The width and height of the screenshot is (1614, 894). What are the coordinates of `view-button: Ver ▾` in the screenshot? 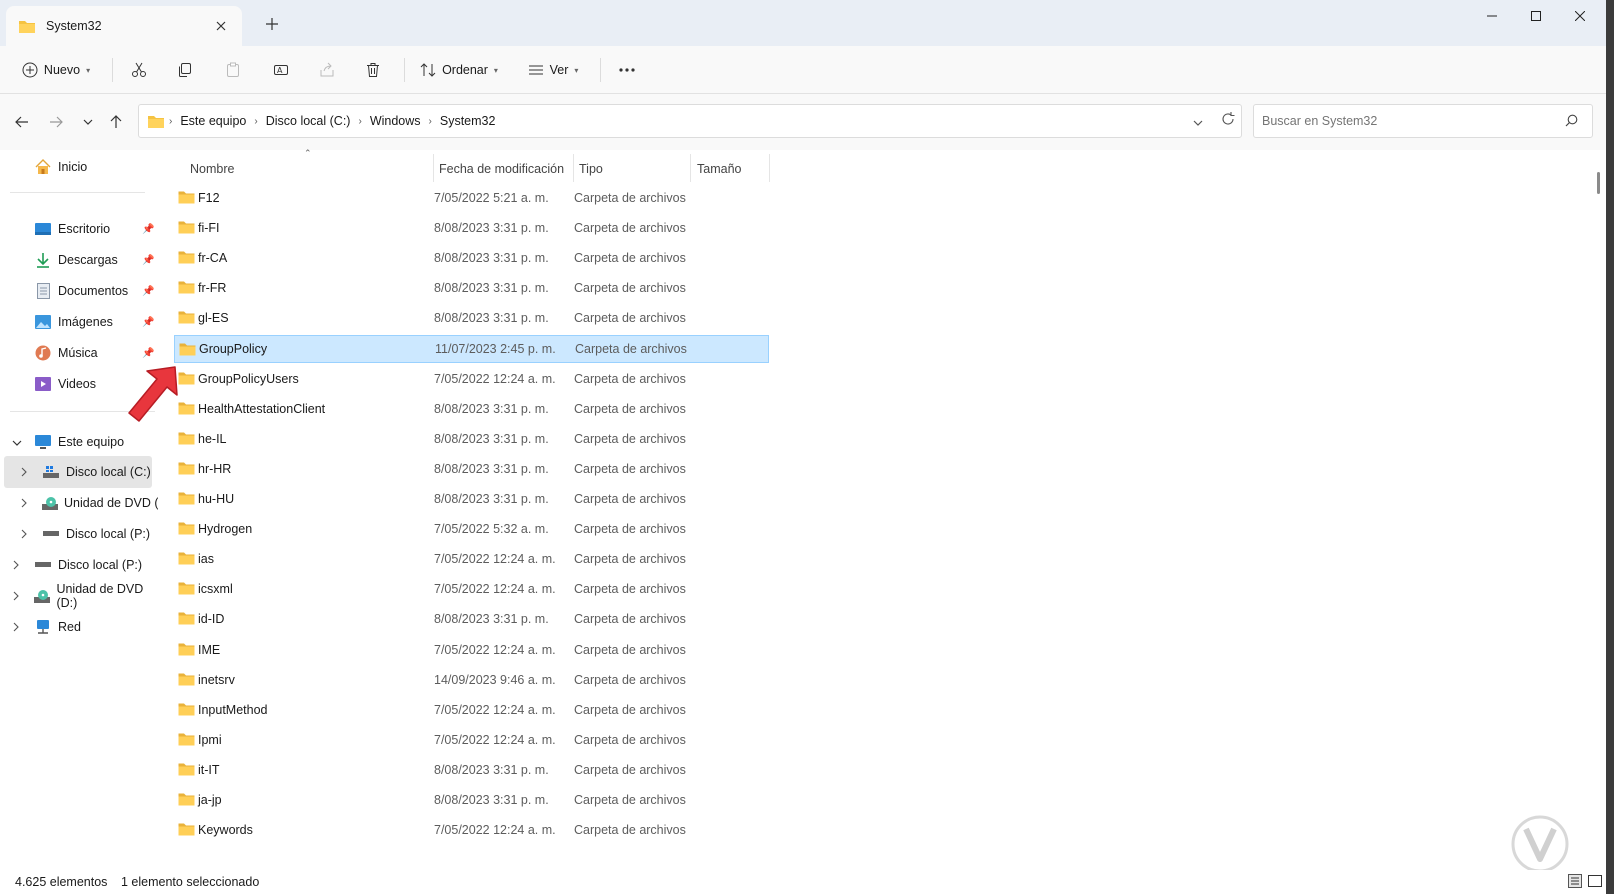 It's located at (553, 70).